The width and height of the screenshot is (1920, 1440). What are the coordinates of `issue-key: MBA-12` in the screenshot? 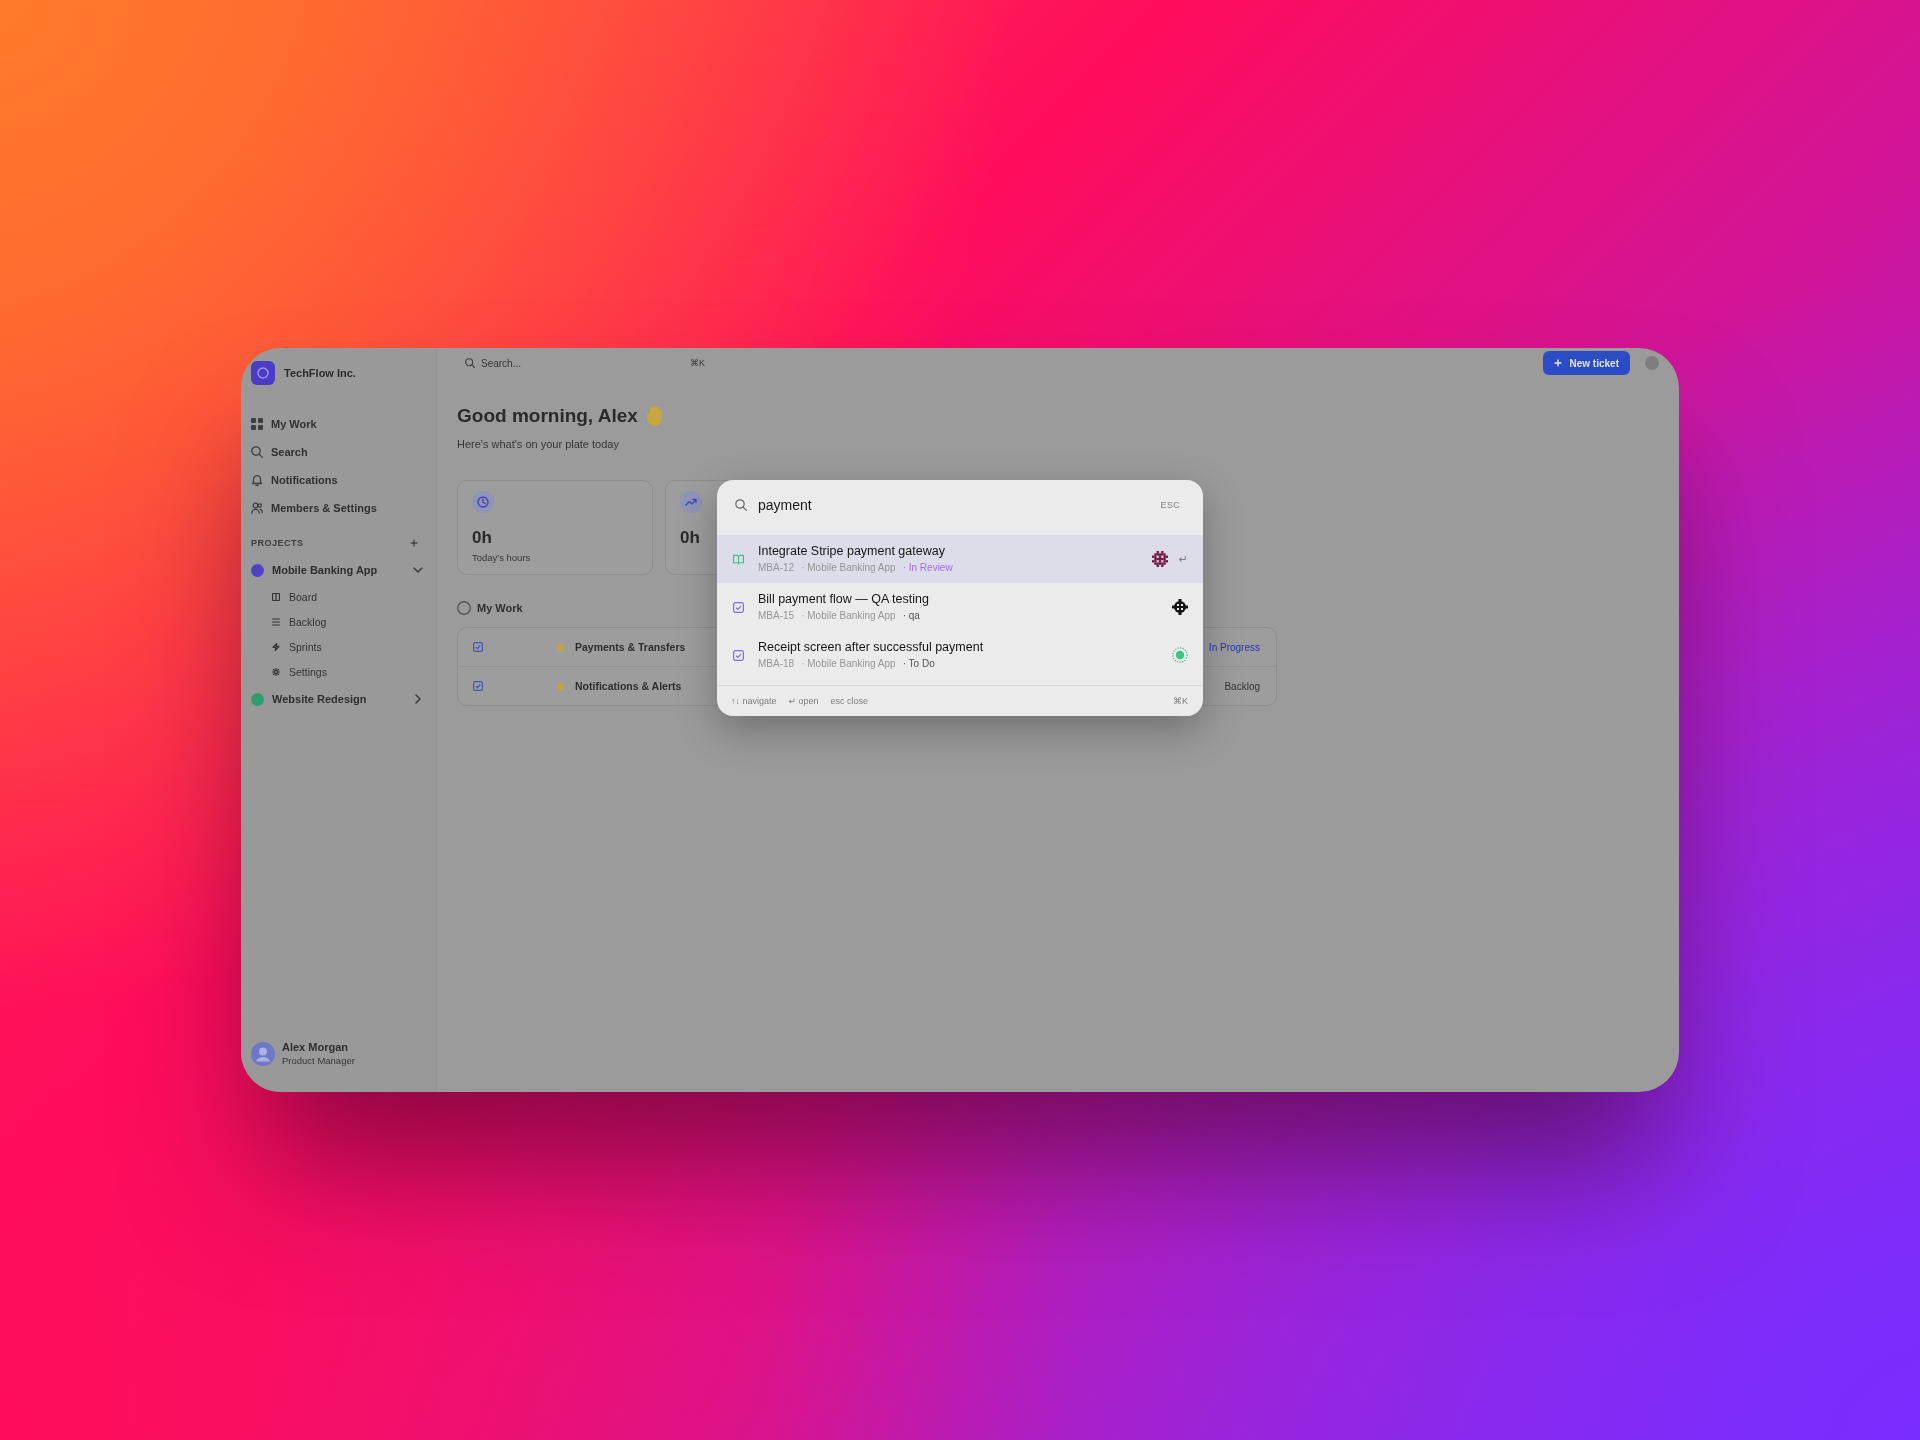 It's located at (776, 567).